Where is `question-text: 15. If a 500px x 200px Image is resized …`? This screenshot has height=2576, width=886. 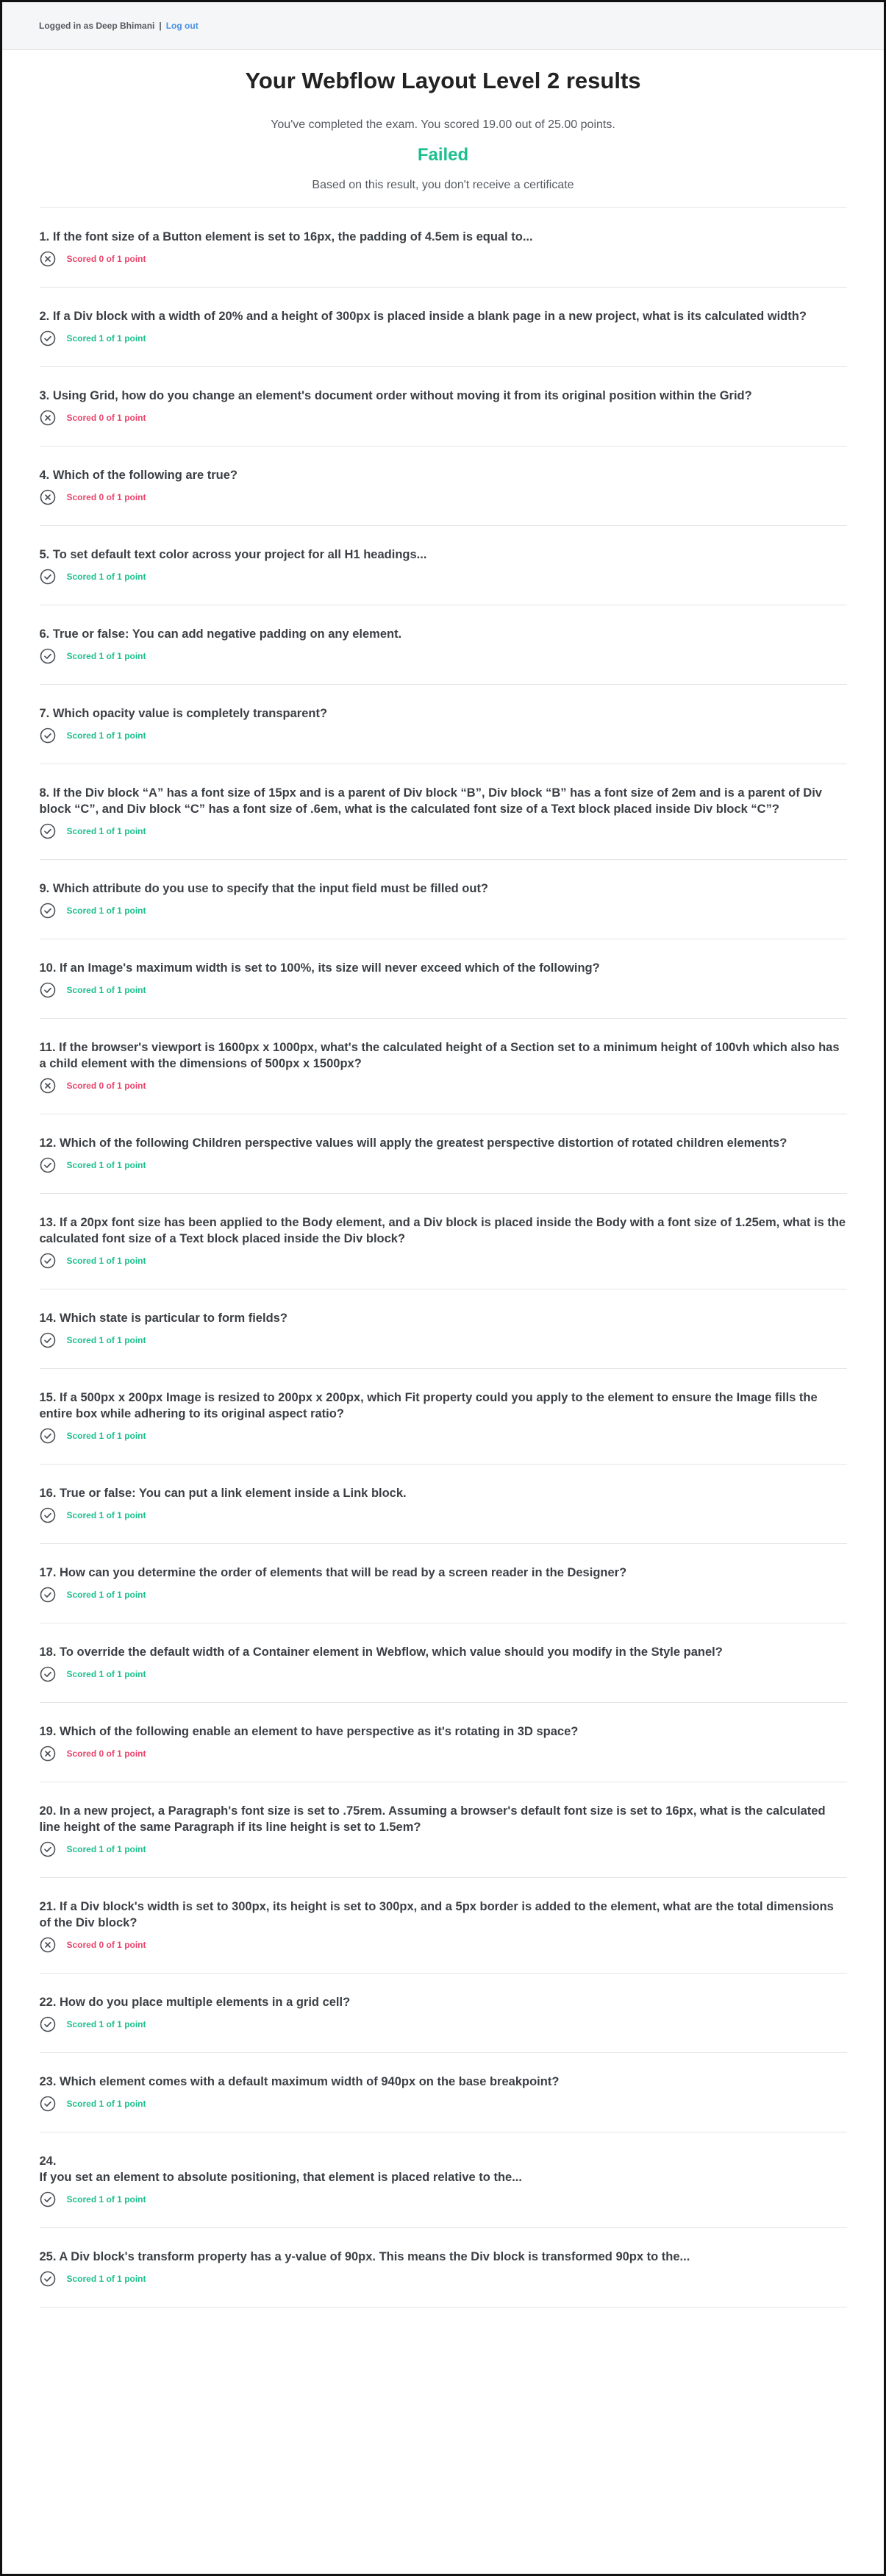 question-text: 15. If a 500px x 200px Image is resized … is located at coordinates (444, 1406).